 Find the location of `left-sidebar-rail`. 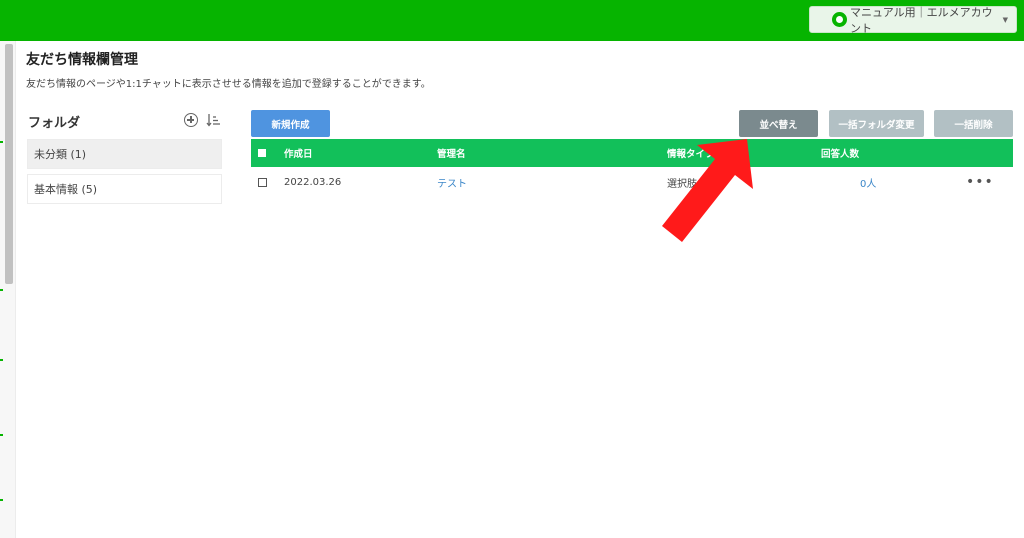

left-sidebar-rail is located at coordinates (8, 289).